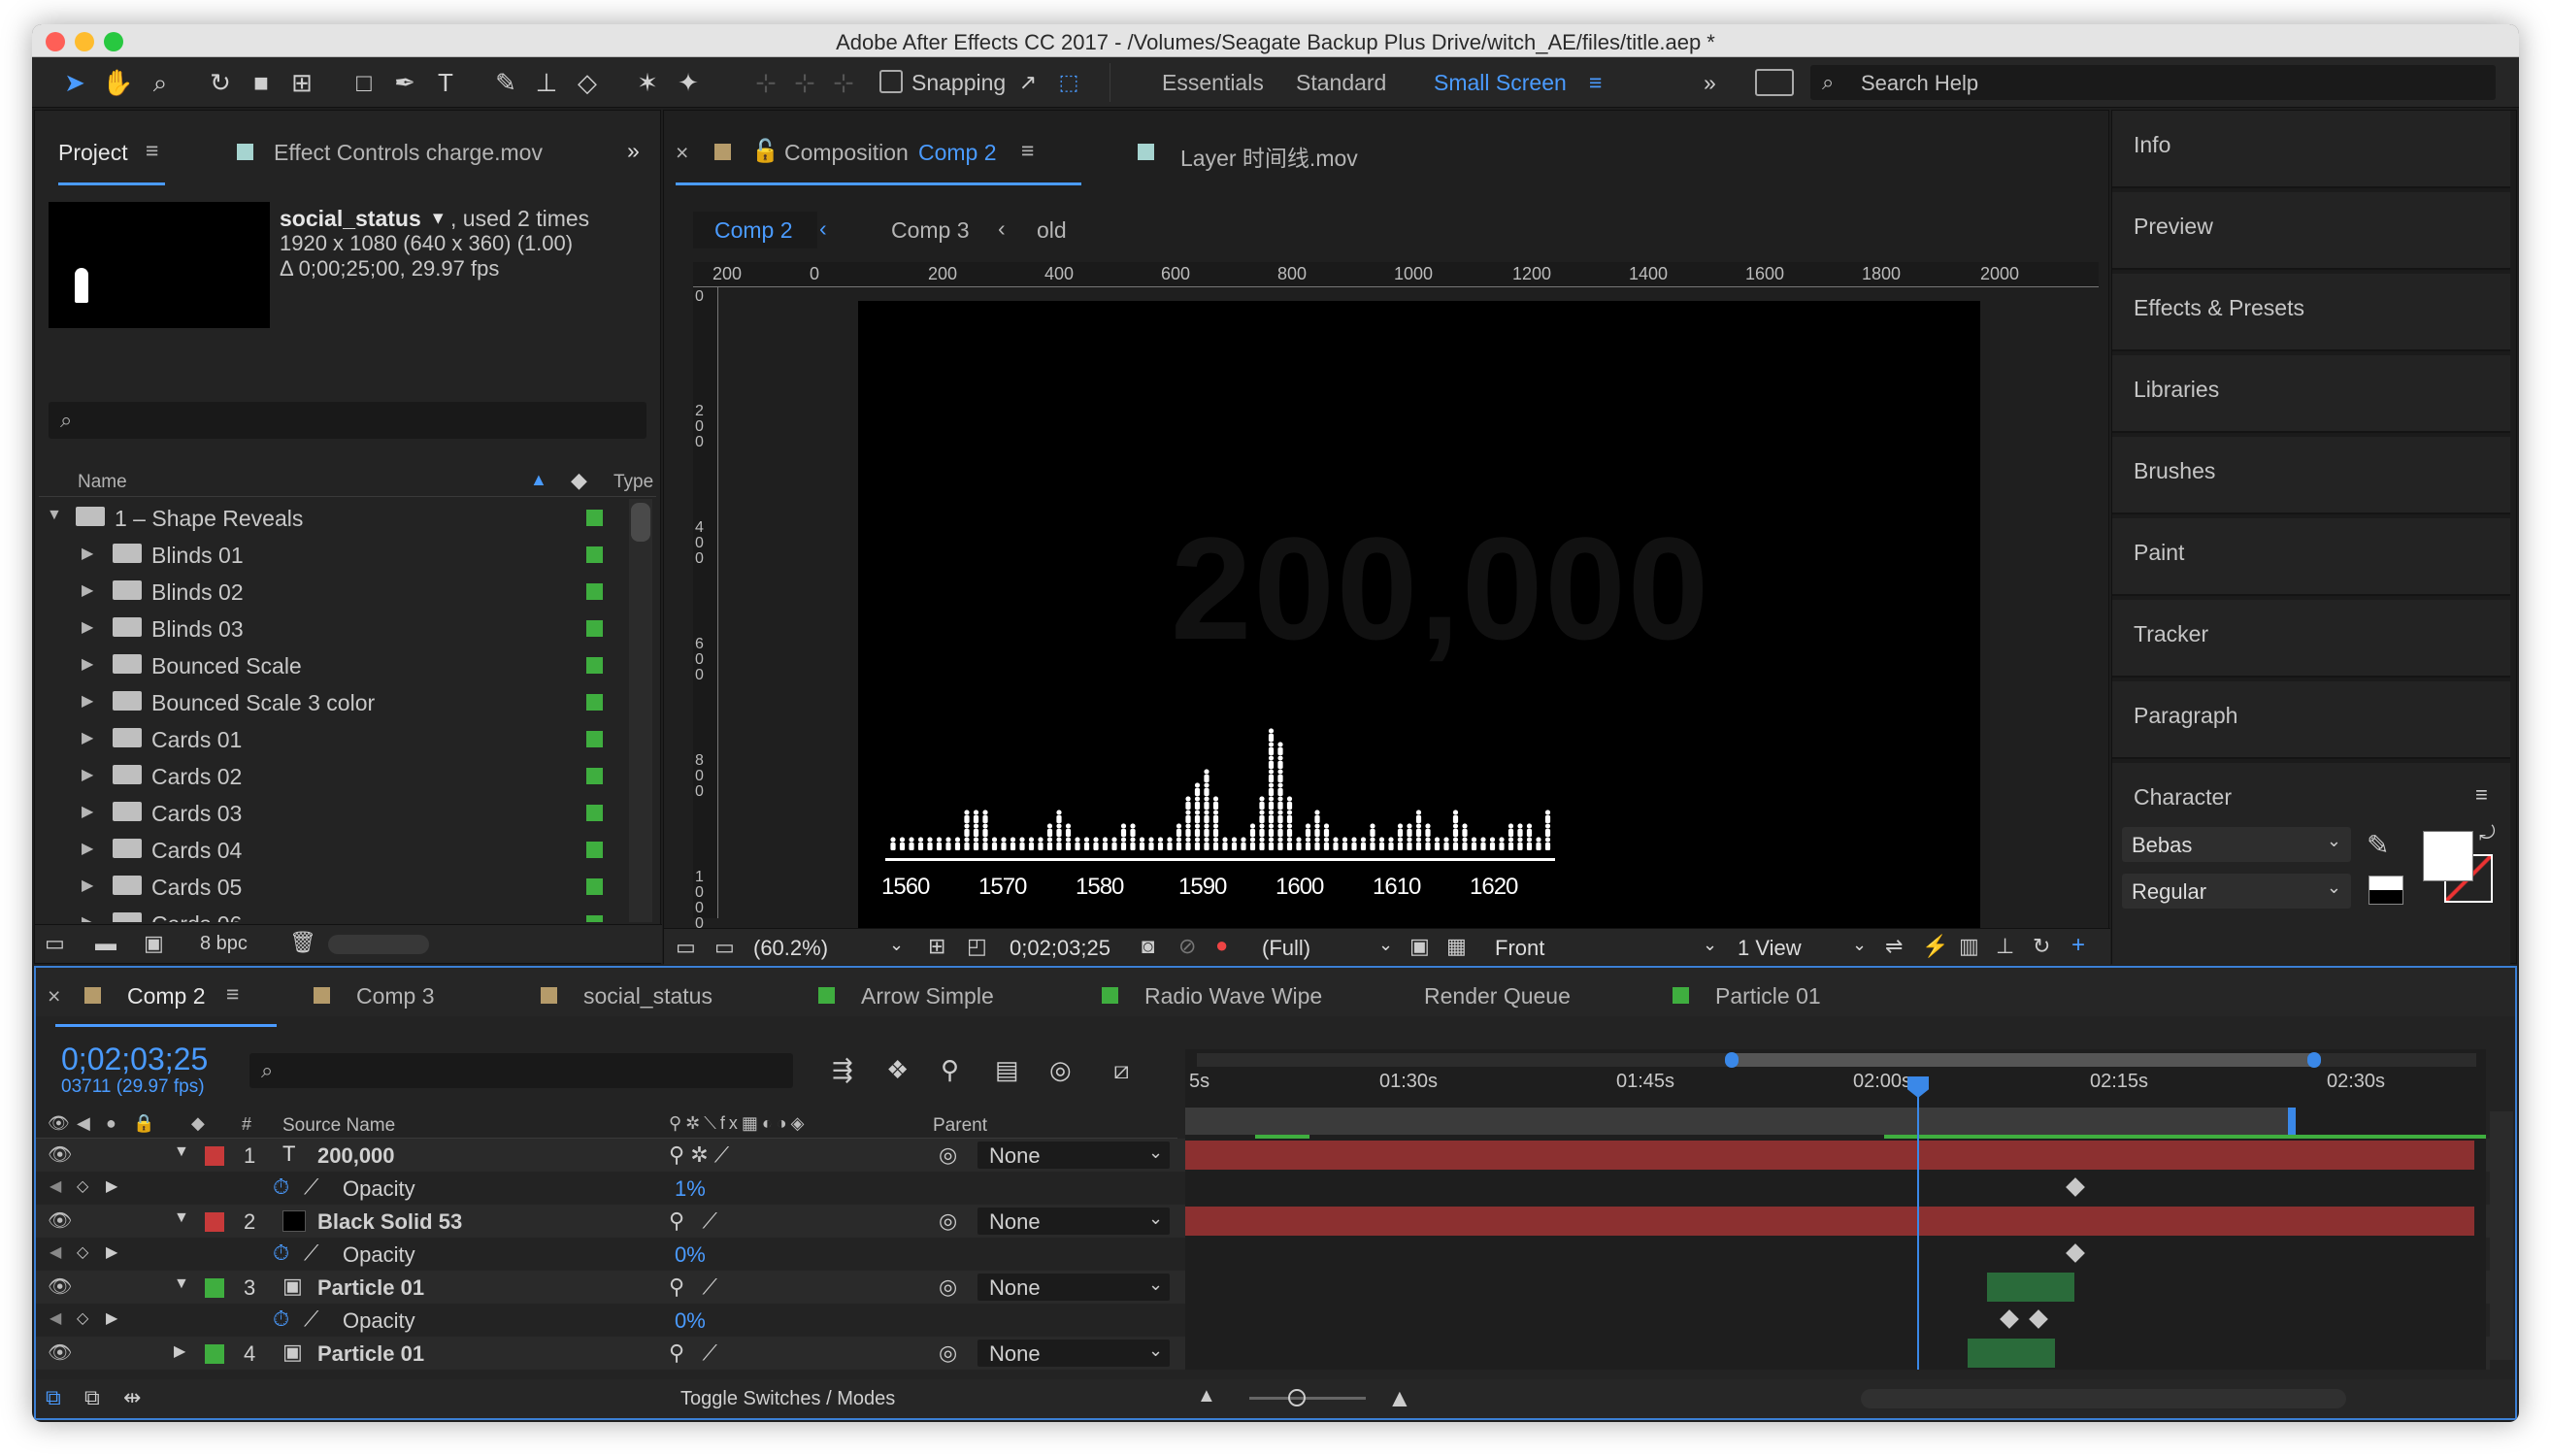  I want to click on layer-name: Black Solid 53, so click(389, 1222).